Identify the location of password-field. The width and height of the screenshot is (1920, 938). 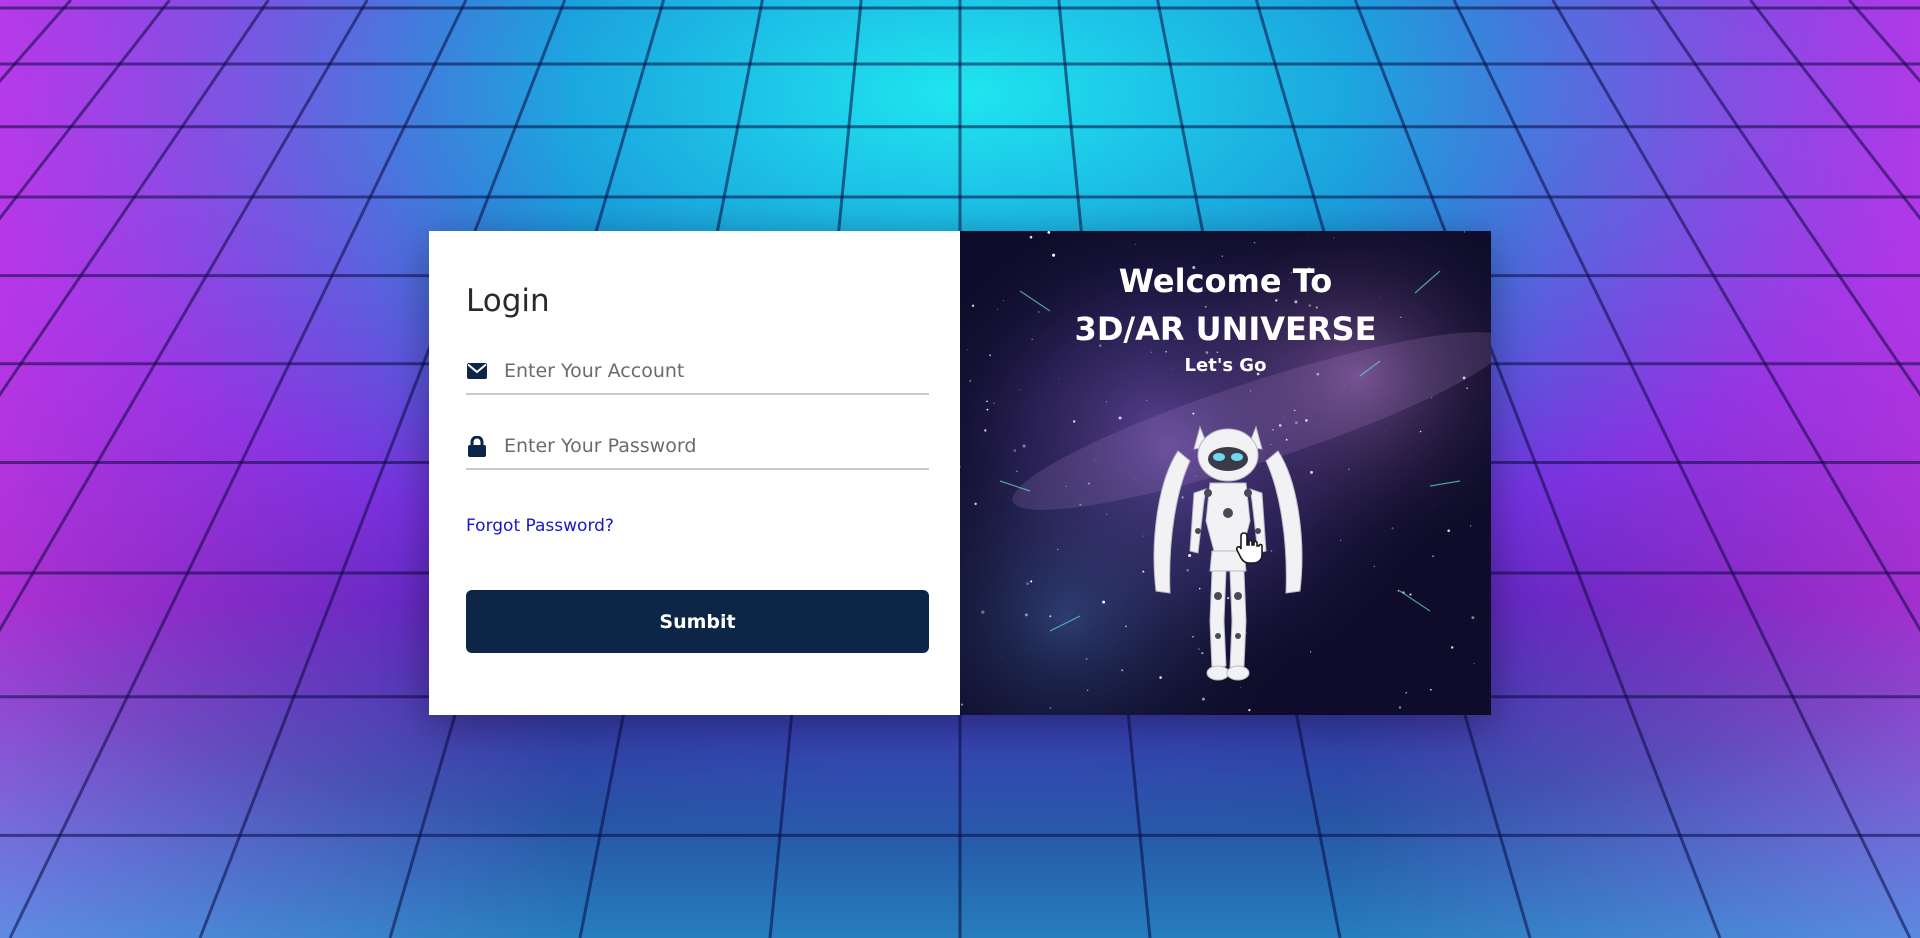
(697, 447).